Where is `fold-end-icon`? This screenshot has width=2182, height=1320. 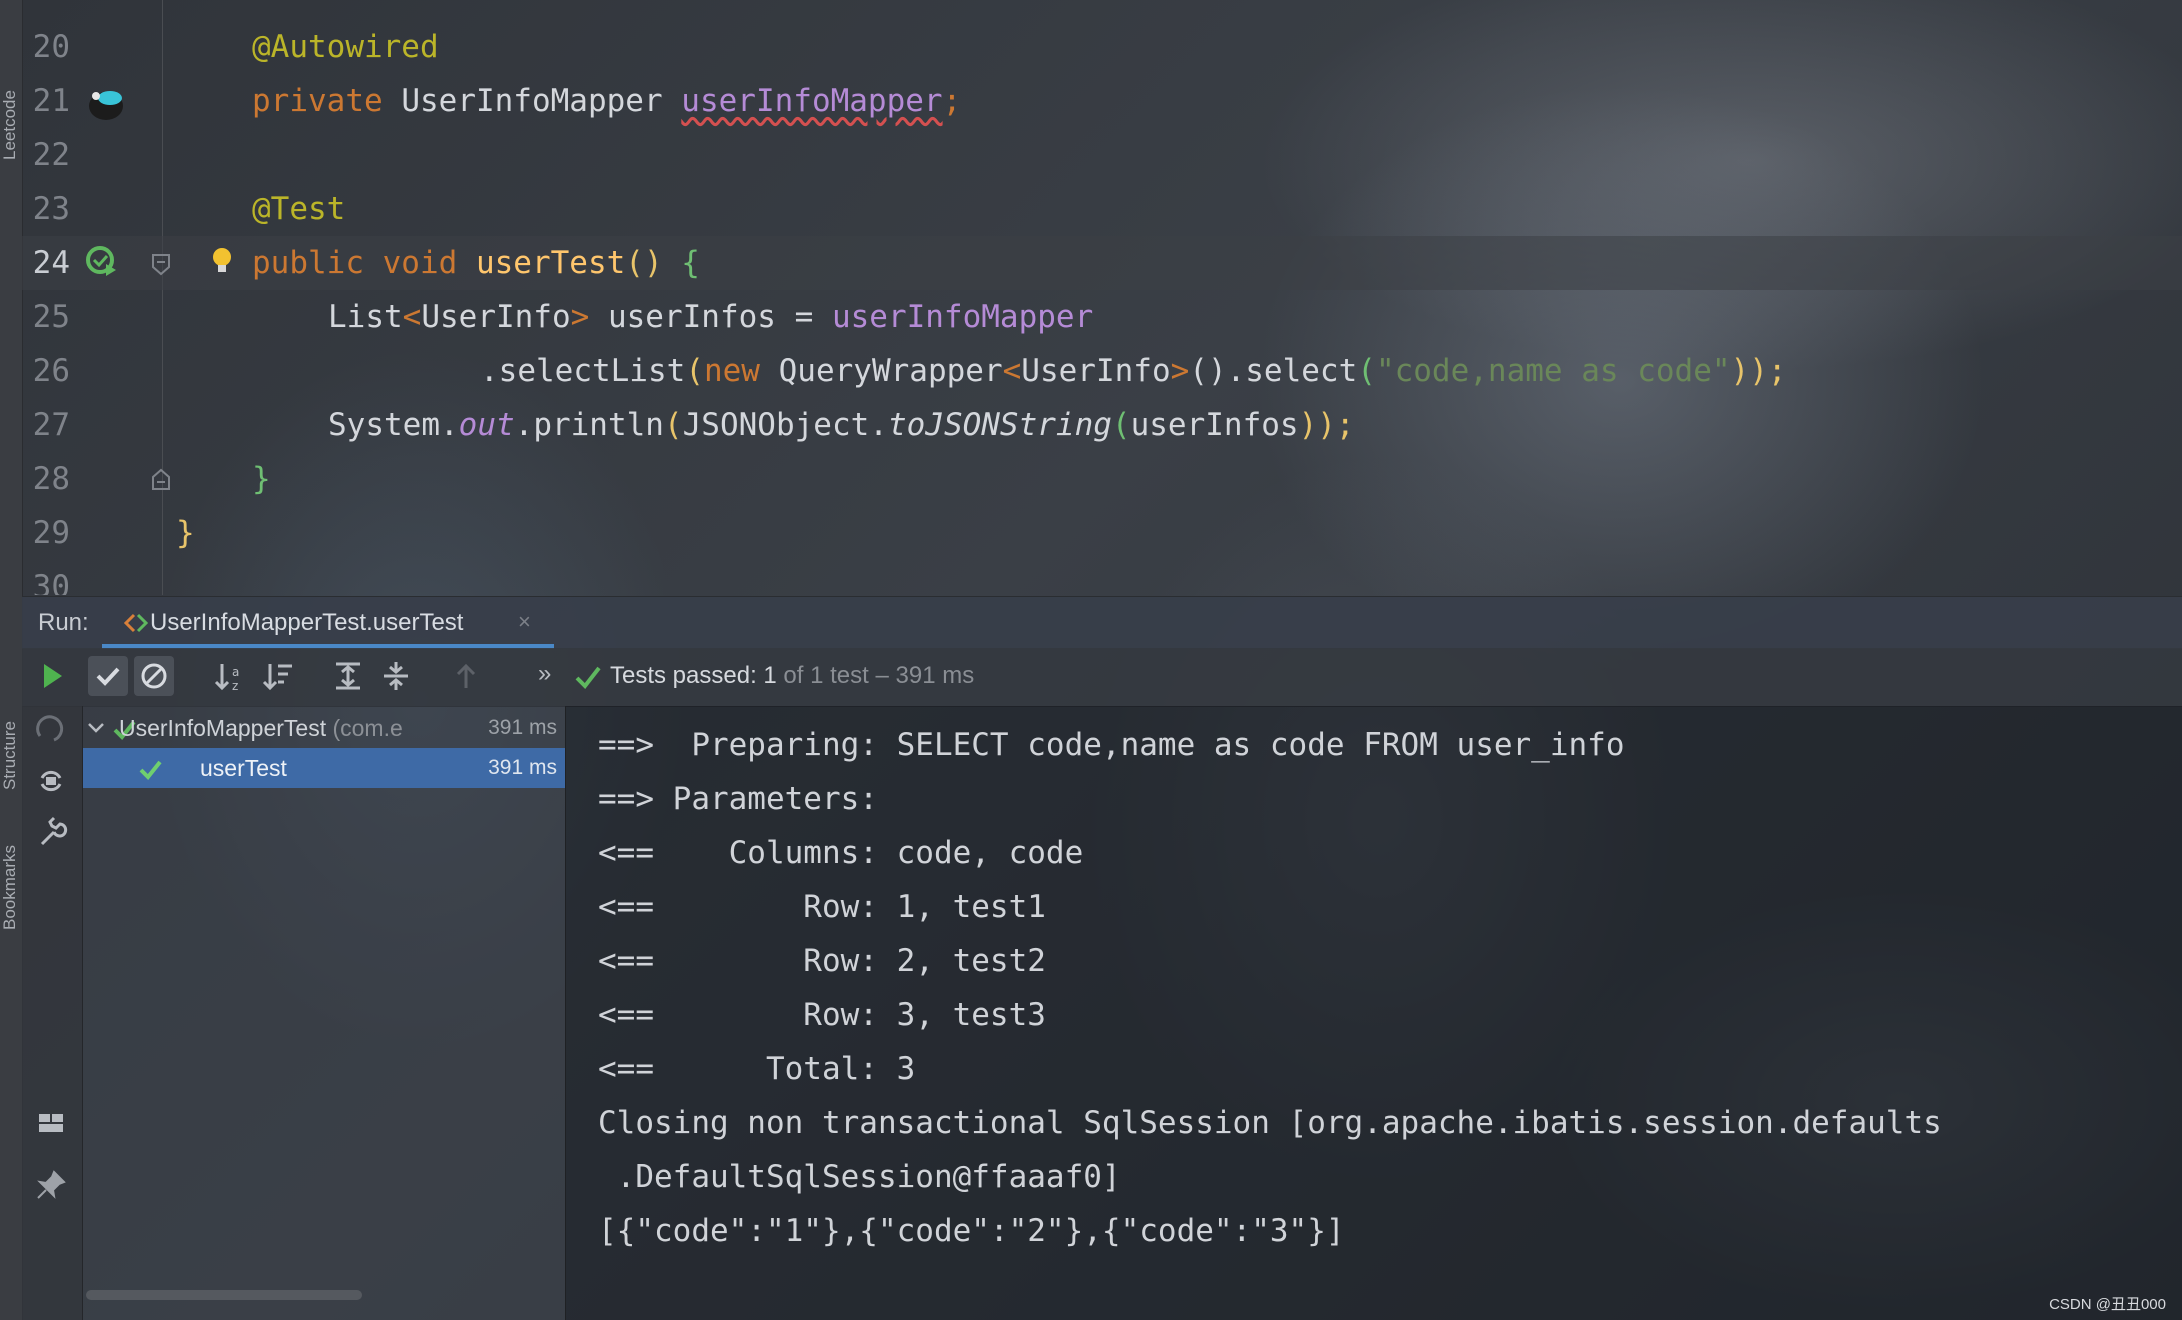
fold-end-icon is located at coordinates (161, 480).